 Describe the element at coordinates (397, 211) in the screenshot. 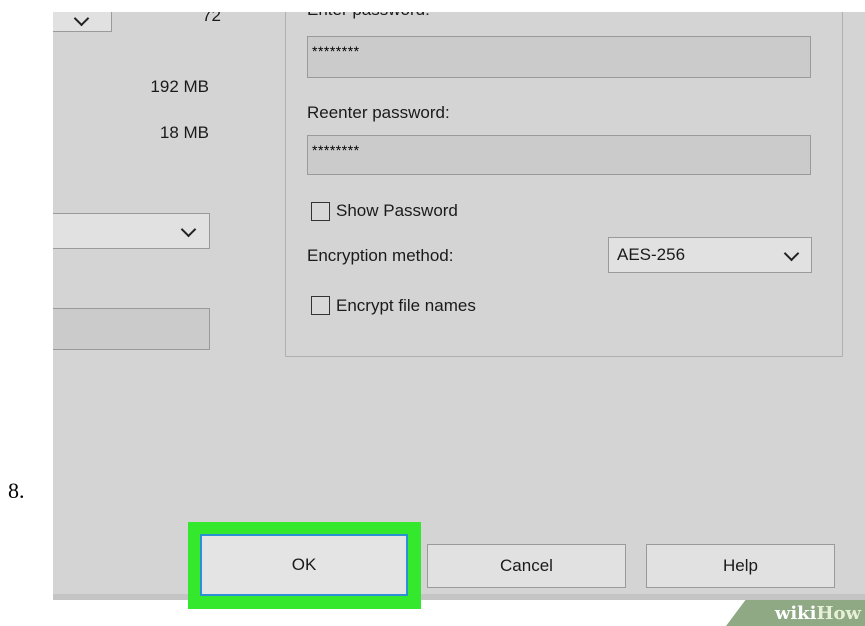

I see `show-password-label: Show Password` at that location.